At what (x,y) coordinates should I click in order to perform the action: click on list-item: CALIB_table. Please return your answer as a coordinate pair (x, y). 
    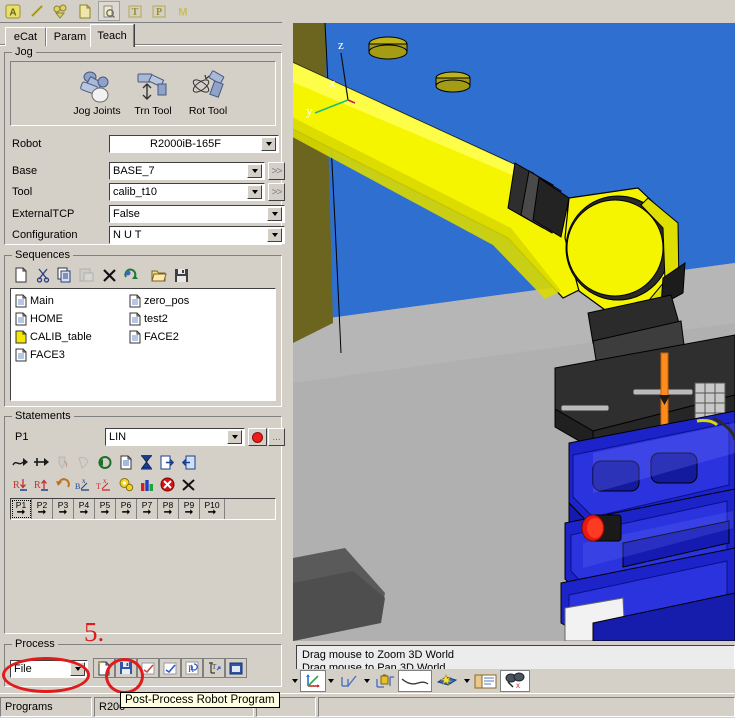
    Looking at the image, I should click on (53, 337).